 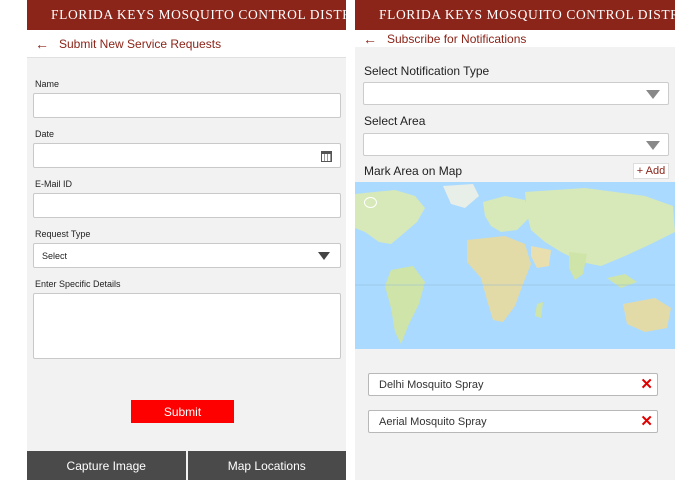 What do you see at coordinates (78, 284) in the screenshot?
I see `details-label: Enter Specific Details` at bounding box center [78, 284].